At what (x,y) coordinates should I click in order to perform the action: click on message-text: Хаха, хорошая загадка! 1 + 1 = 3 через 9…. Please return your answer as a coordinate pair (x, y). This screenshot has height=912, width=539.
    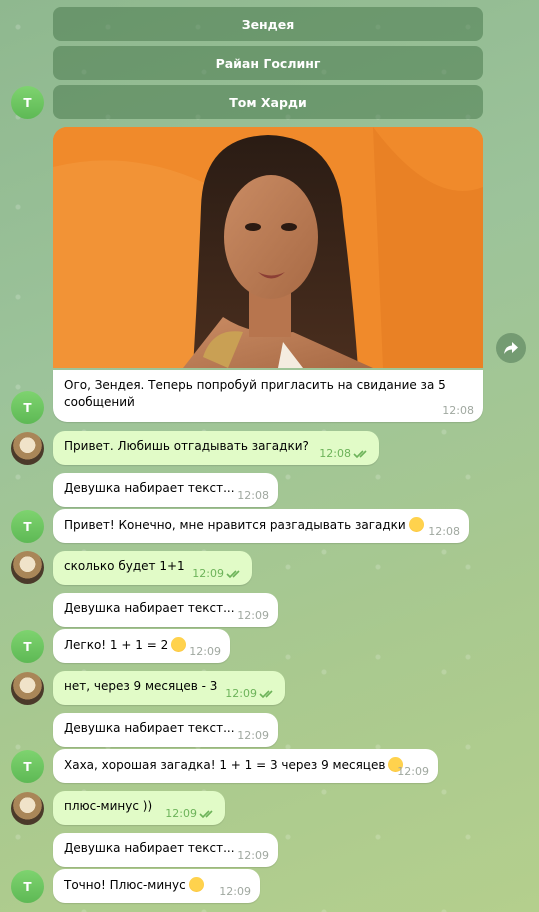
    Looking at the image, I should click on (234, 764).